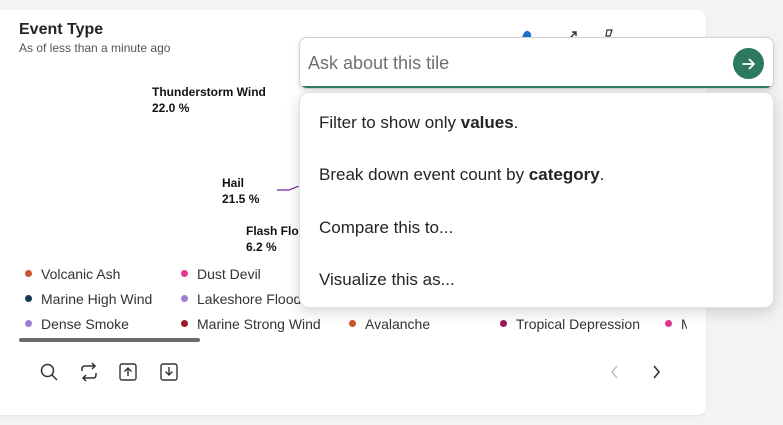 This screenshot has width=783, height=425. I want to click on next-page-button, so click(656, 372).